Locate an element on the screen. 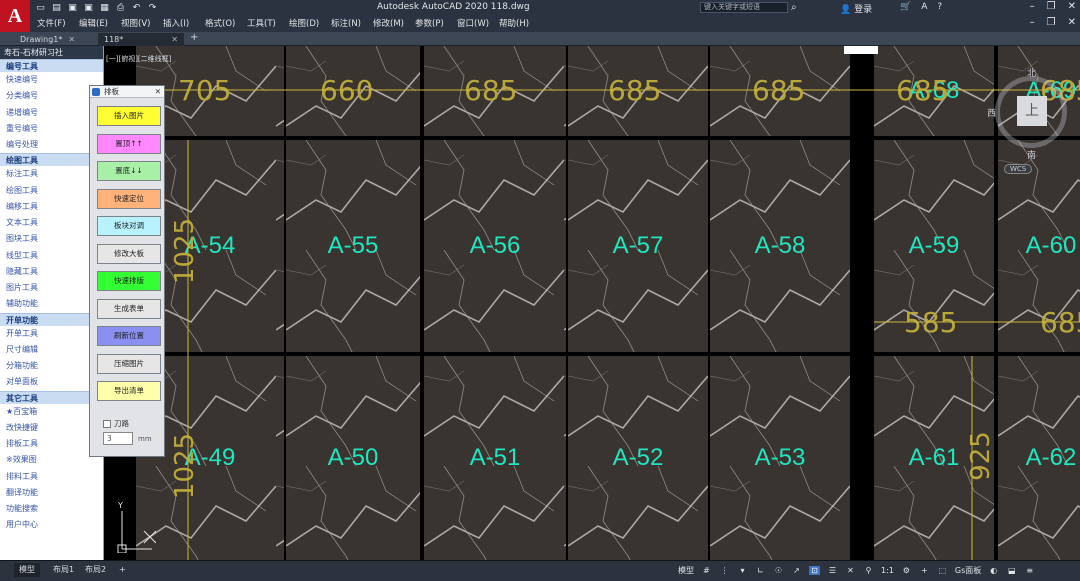 The image size is (1080, 581). palette-link: 递增编号 is located at coordinates (51, 113).